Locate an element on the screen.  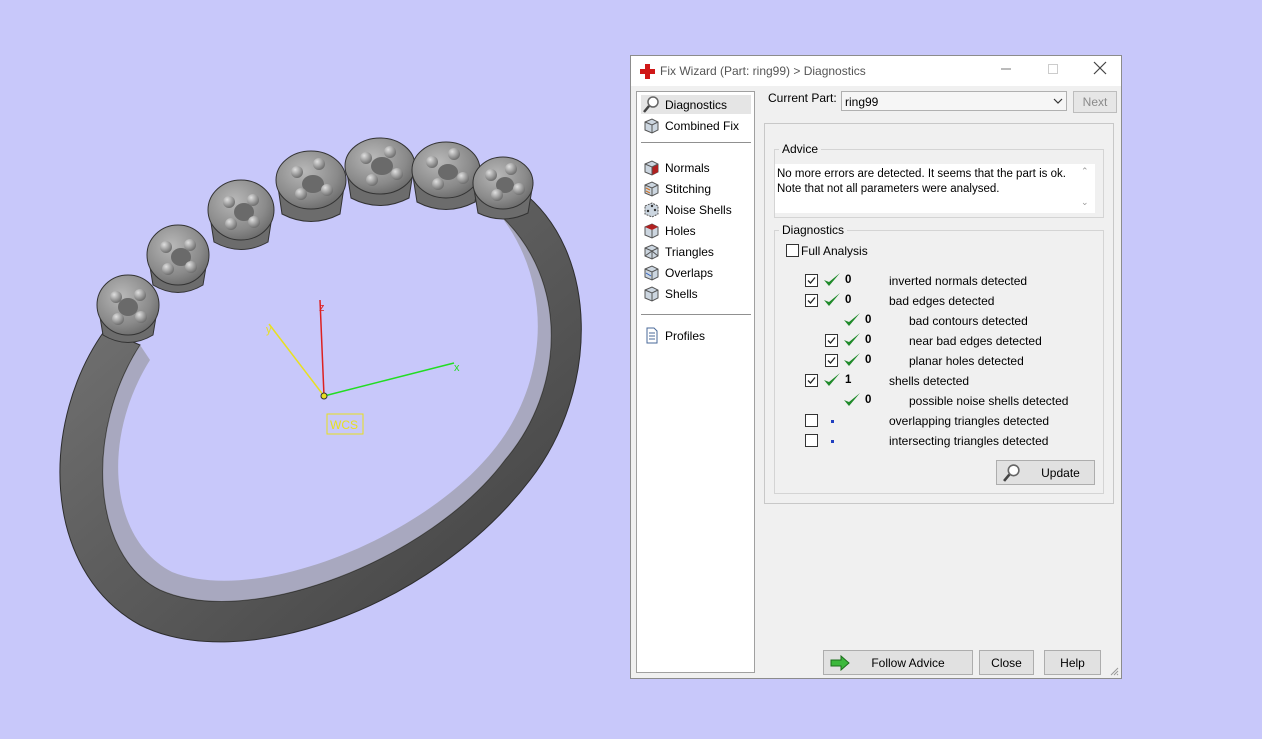
maximize-button is located at coordinates (1053, 71).